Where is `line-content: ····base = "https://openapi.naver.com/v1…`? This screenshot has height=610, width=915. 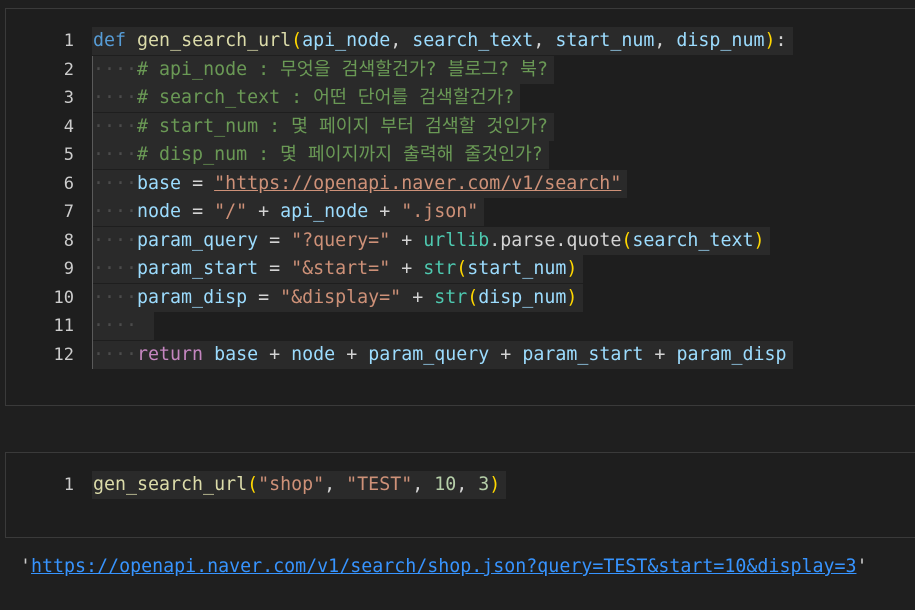
line-content: ····base = "https://openapi.naver.com/v1… is located at coordinates (360, 183).